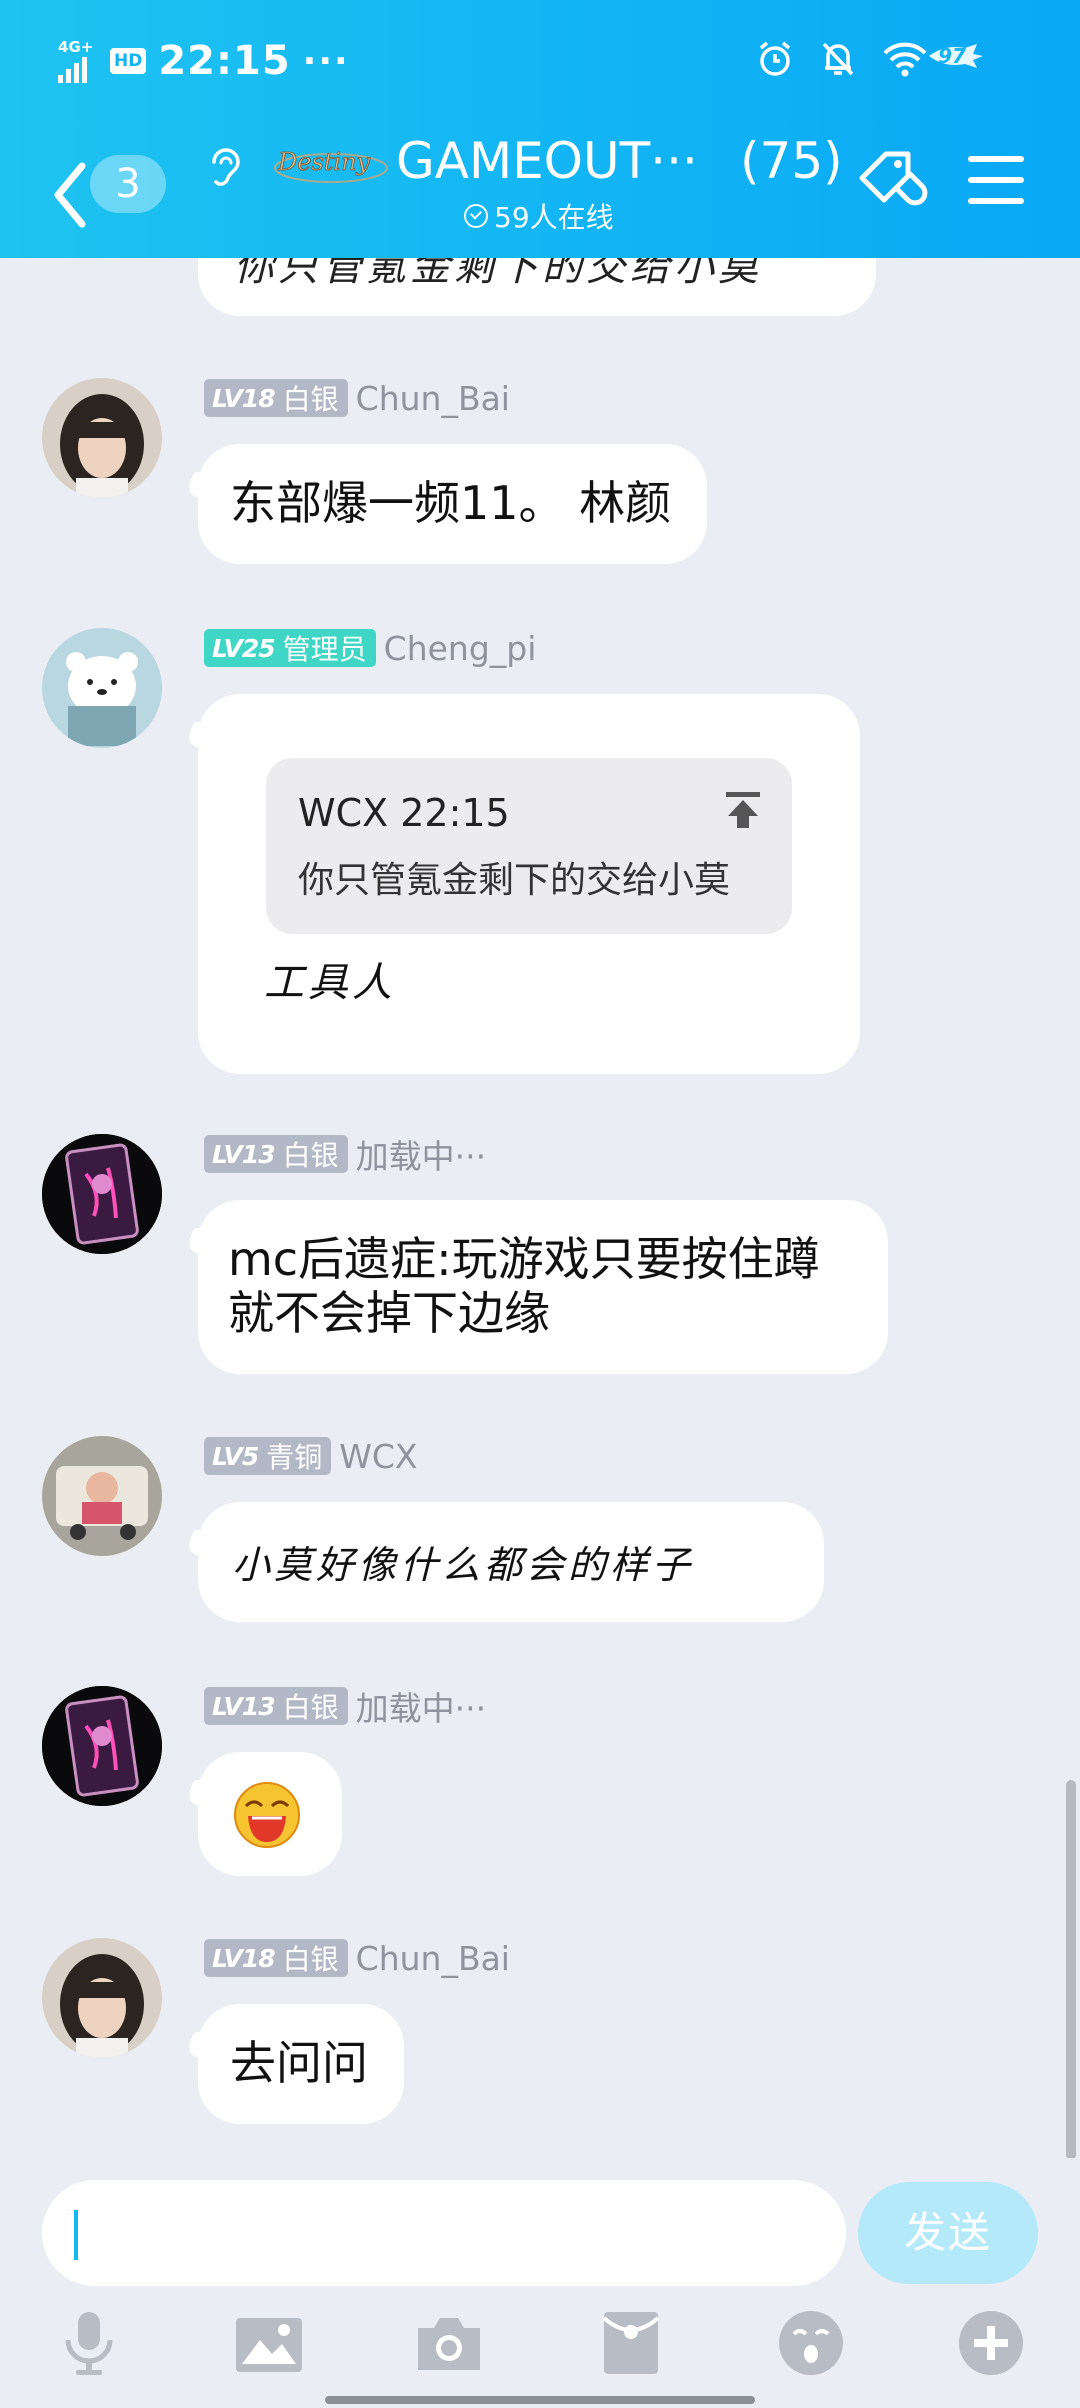 The width and height of the screenshot is (1080, 2408). Describe the element at coordinates (540, 2348) in the screenshot. I see `composer-toolbar` at that location.